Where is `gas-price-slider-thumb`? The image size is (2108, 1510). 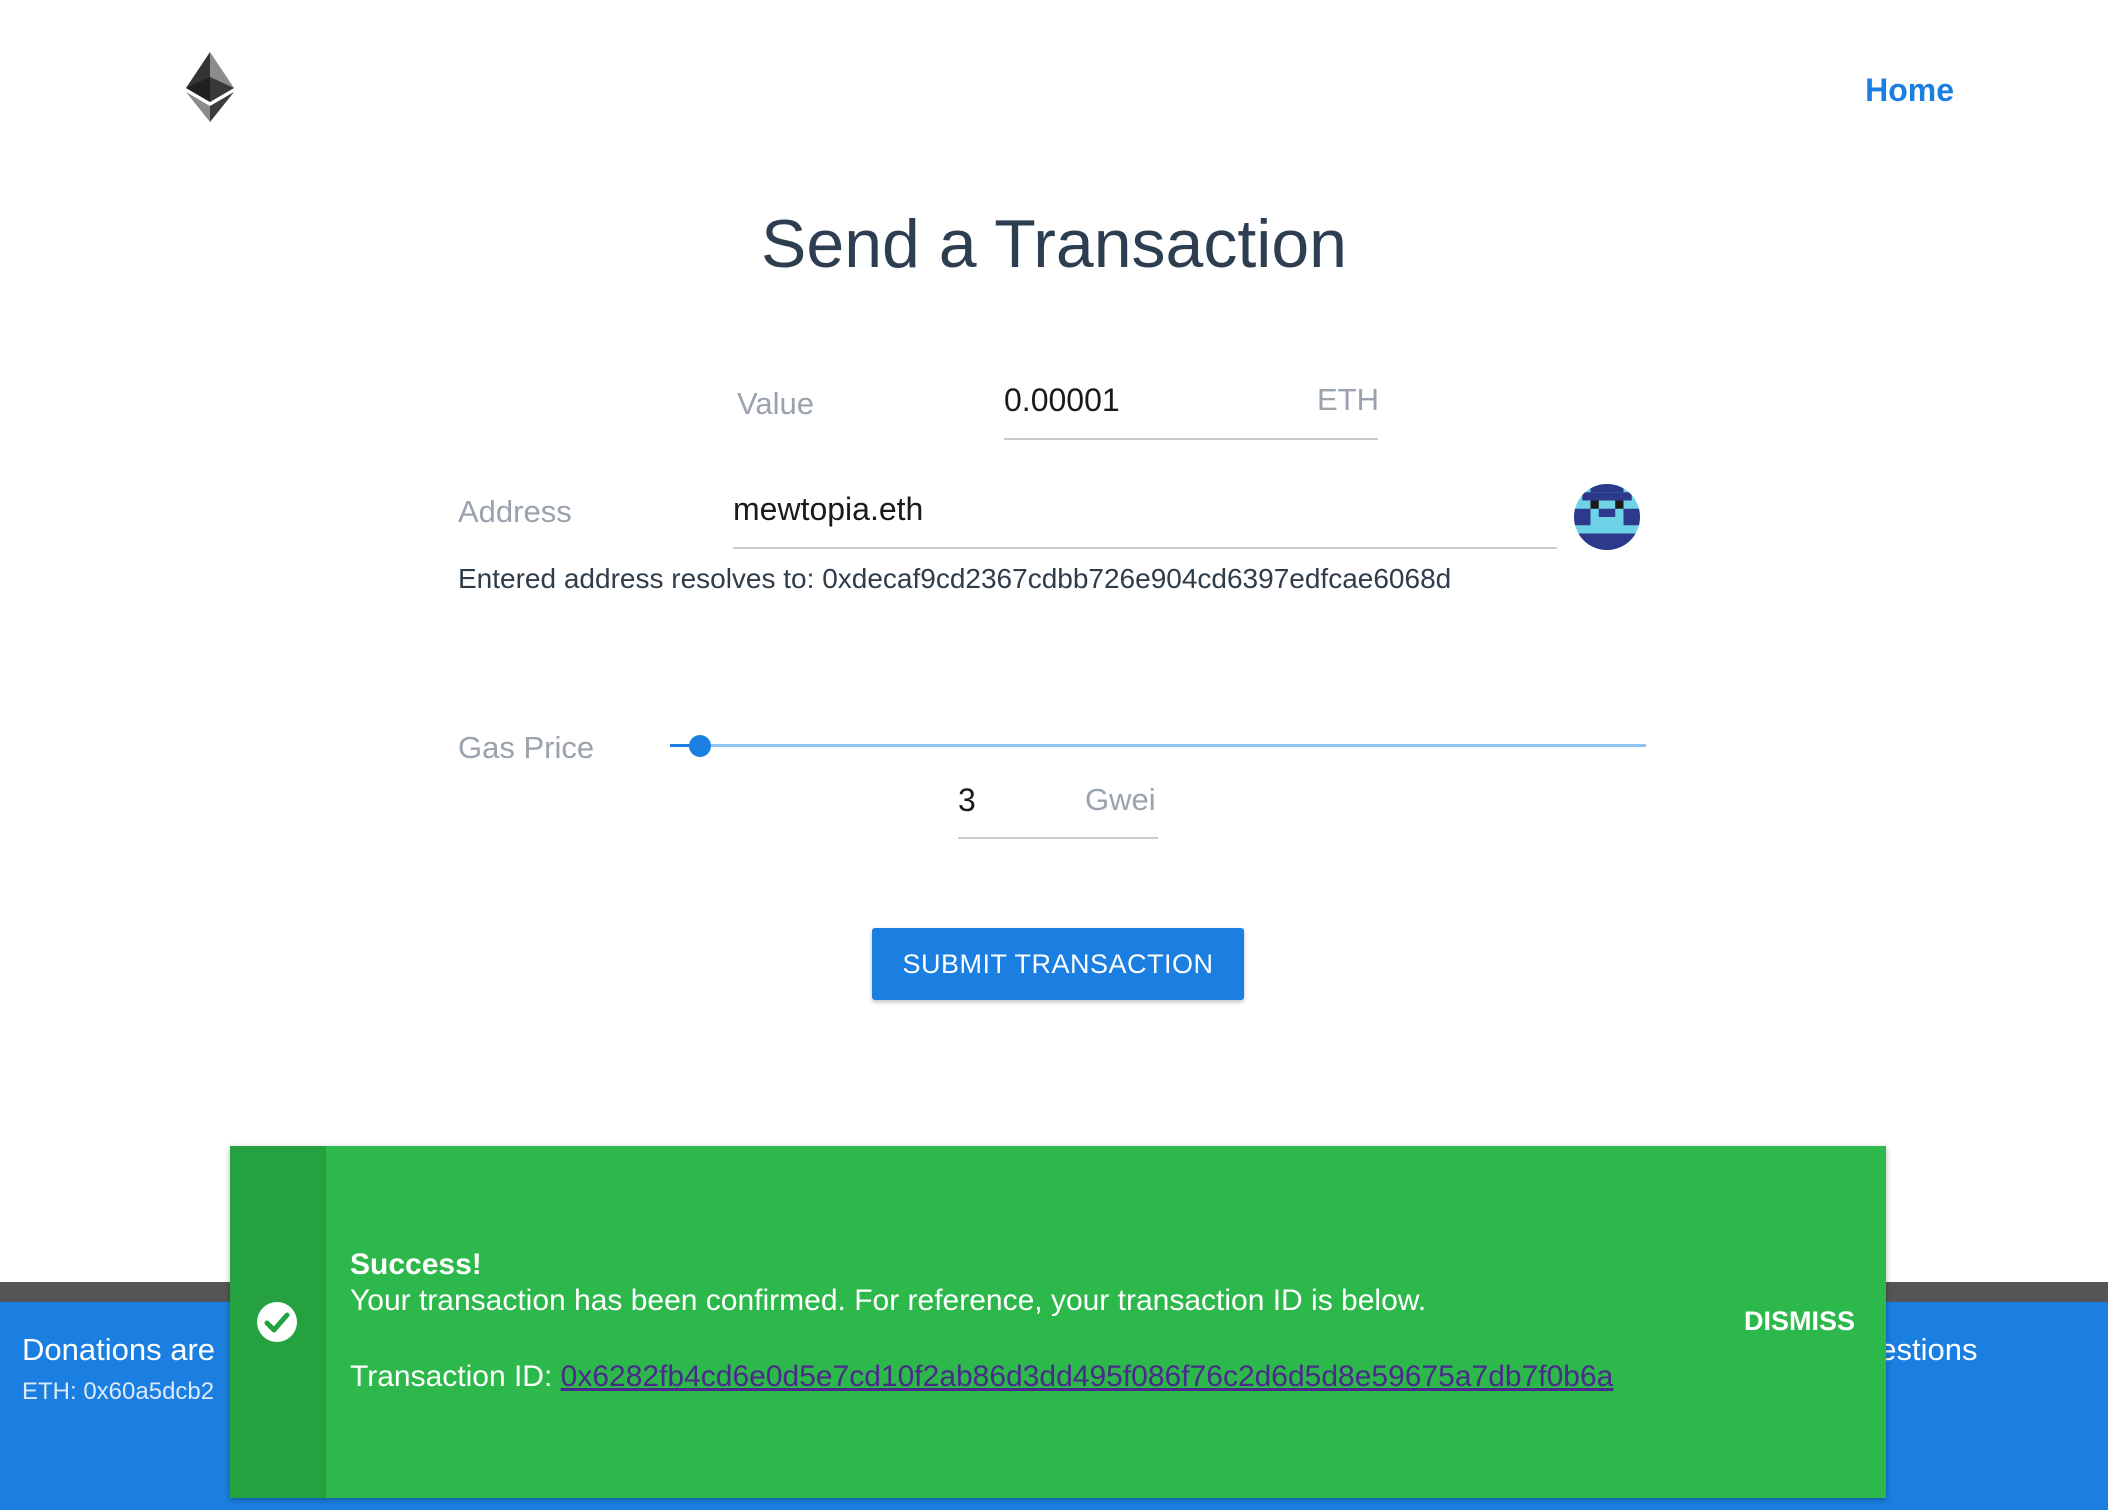 gas-price-slider-thumb is located at coordinates (699, 746).